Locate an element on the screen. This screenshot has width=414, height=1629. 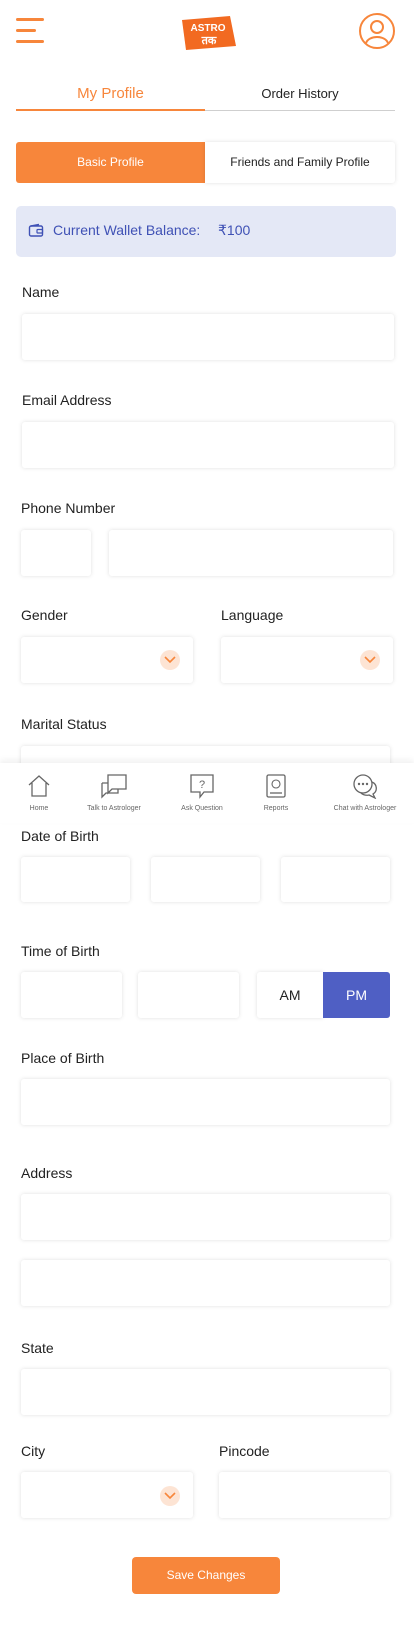
state-label: State is located at coordinates (37, 1348).